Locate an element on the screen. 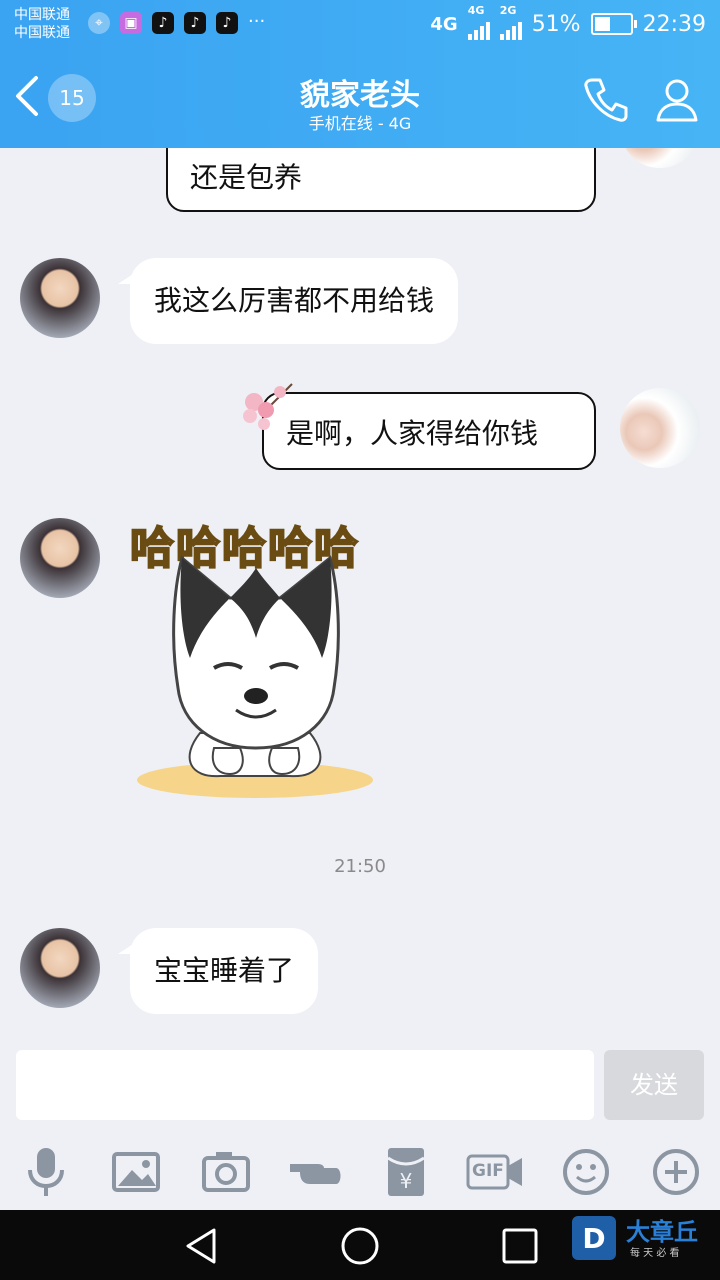 Image resolution: width=720 pixels, height=1280 pixels. microphone-icon is located at coordinates (46, 1172).